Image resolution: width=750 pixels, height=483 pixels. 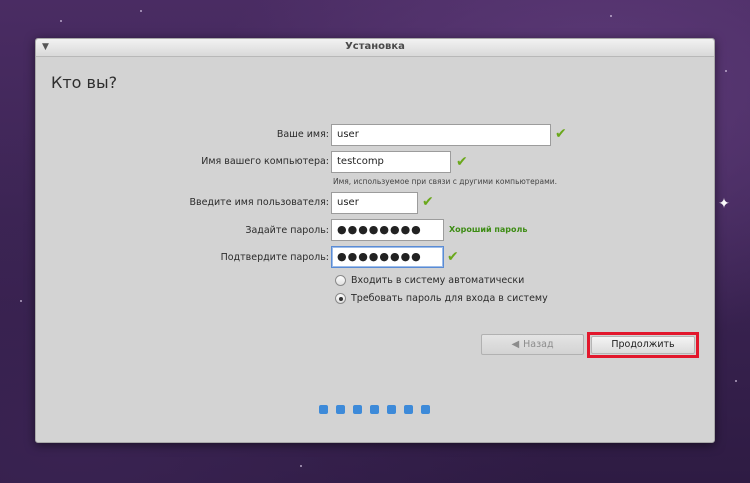 What do you see at coordinates (387, 257) in the screenshot?
I see `confirm-password-field: ●●●●●●●●` at bounding box center [387, 257].